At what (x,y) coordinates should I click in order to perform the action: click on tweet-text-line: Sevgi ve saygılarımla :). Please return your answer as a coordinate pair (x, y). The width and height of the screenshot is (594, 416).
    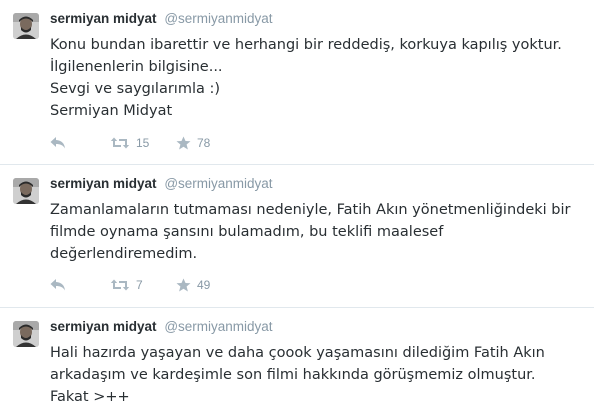
    Looking at the image, I should click on (135, 89).